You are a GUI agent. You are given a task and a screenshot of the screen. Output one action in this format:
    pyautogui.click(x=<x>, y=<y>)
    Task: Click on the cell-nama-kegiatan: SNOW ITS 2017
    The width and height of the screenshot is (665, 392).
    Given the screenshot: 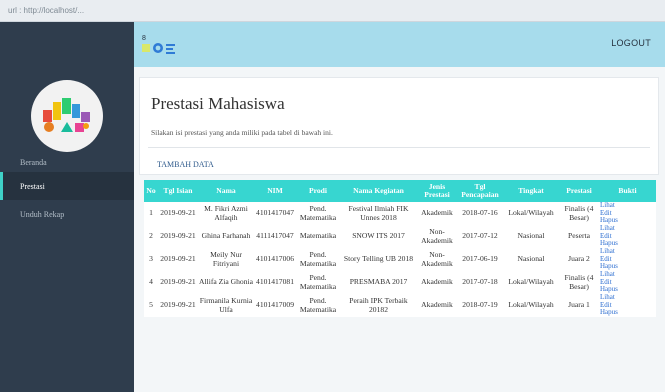 What is the action you would take?
    pyautogui.click(x=378, y=236)
    